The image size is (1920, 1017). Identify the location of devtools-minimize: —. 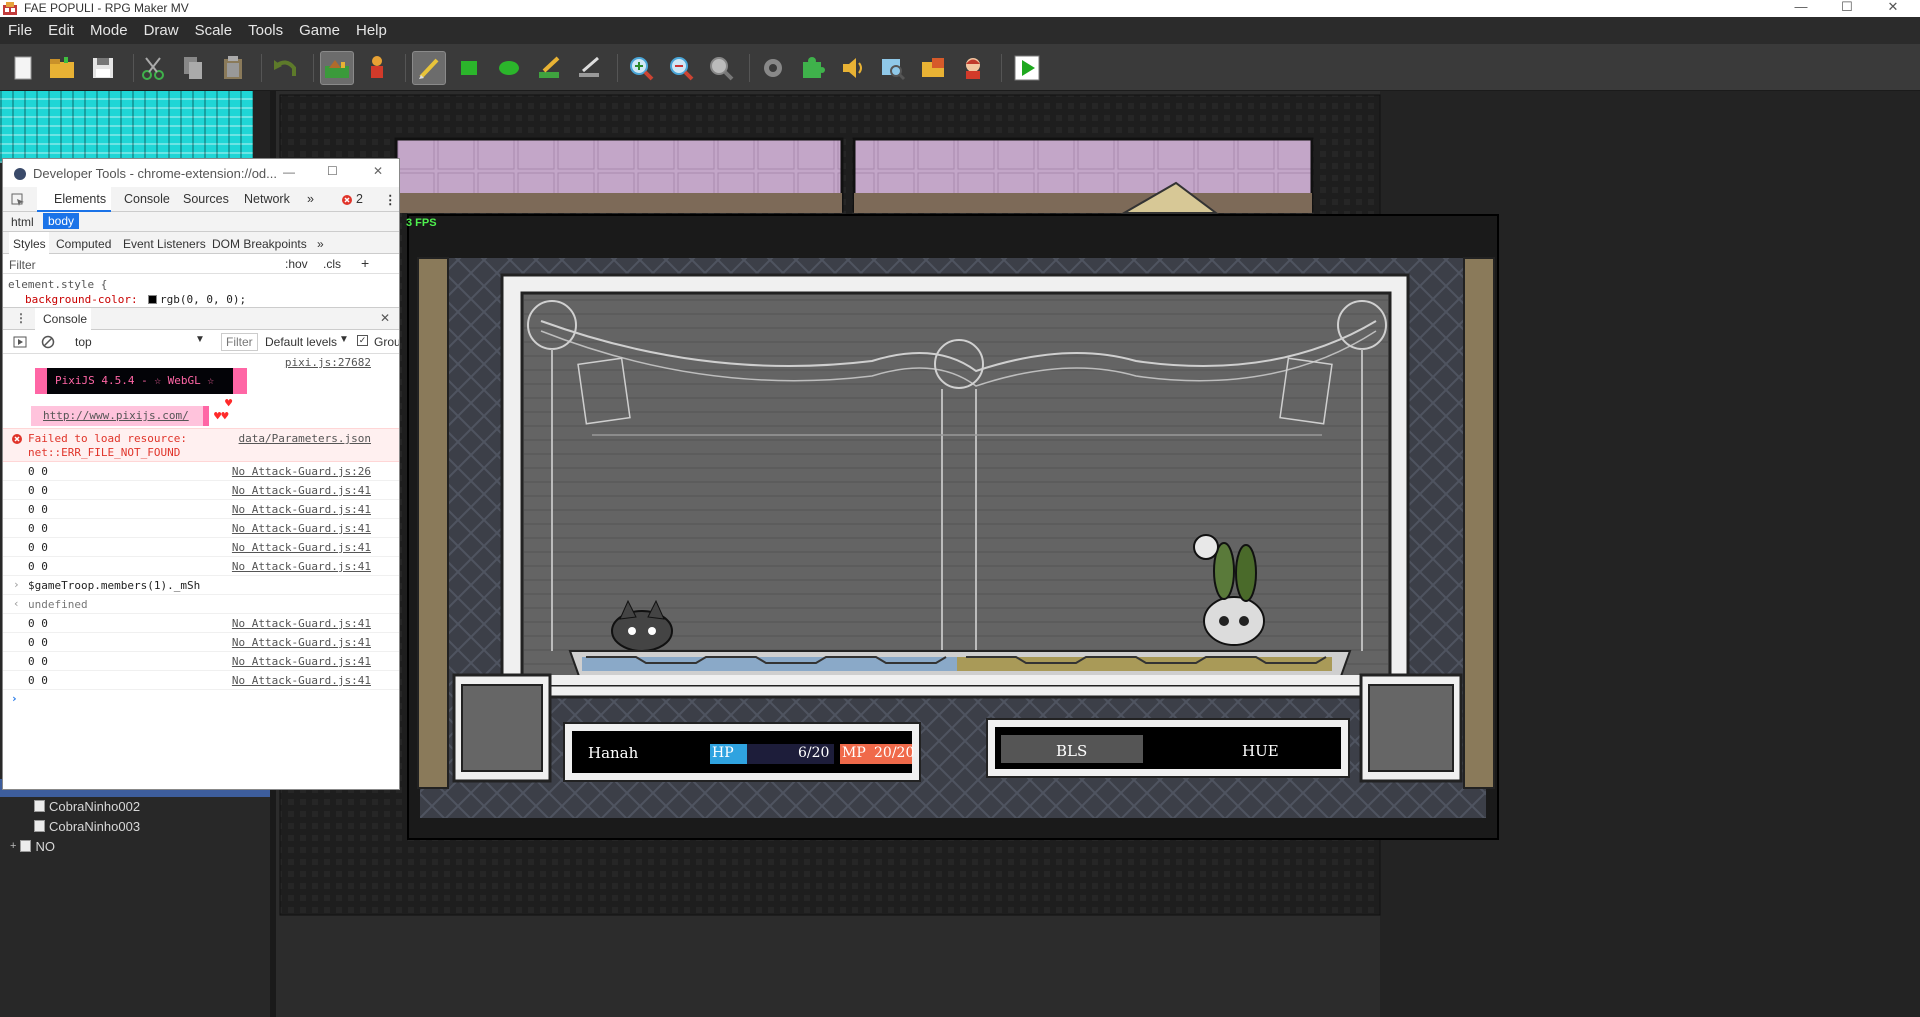
(289, 172).